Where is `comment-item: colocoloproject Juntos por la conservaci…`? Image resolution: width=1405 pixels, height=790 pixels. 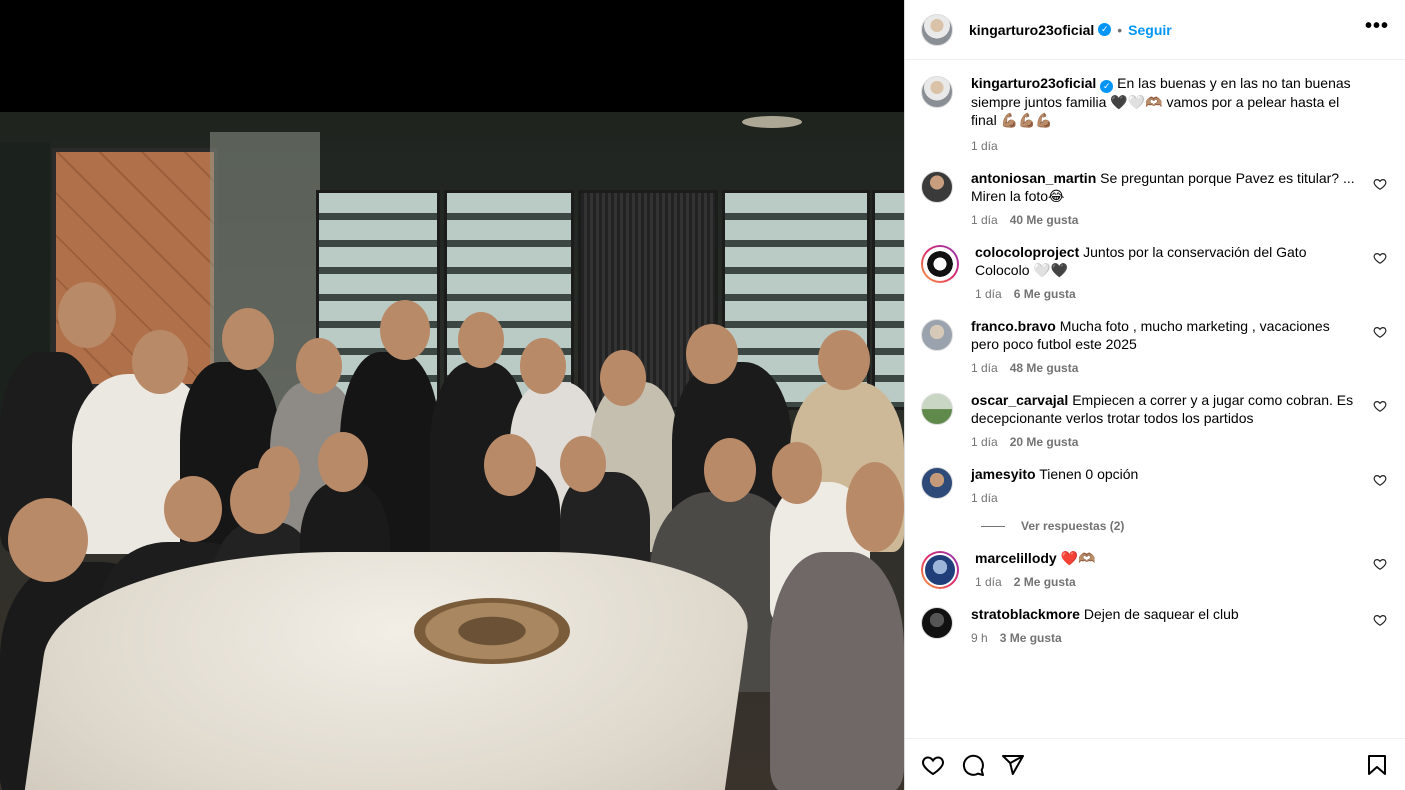
comment-item: colocoloproject Juntos por la conservaci… is located at coordinates (1155, 272).